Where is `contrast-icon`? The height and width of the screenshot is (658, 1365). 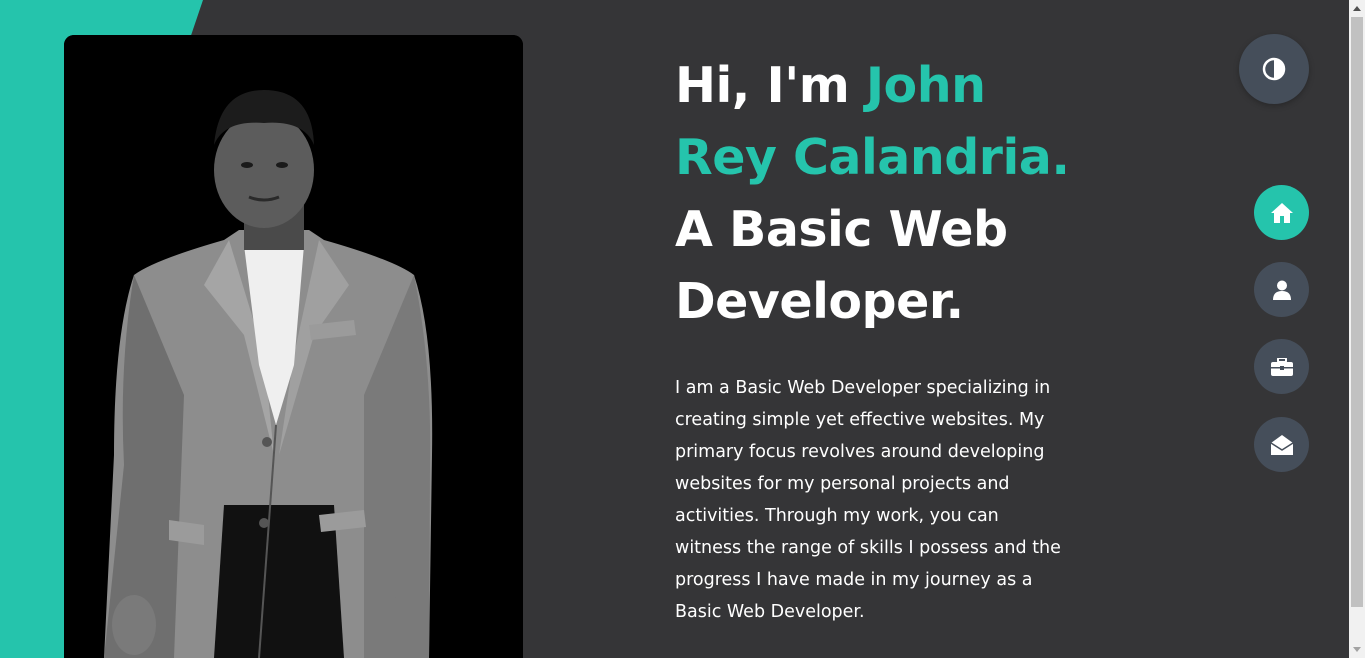
contrast-icon is located at coordinates (1274, 69).